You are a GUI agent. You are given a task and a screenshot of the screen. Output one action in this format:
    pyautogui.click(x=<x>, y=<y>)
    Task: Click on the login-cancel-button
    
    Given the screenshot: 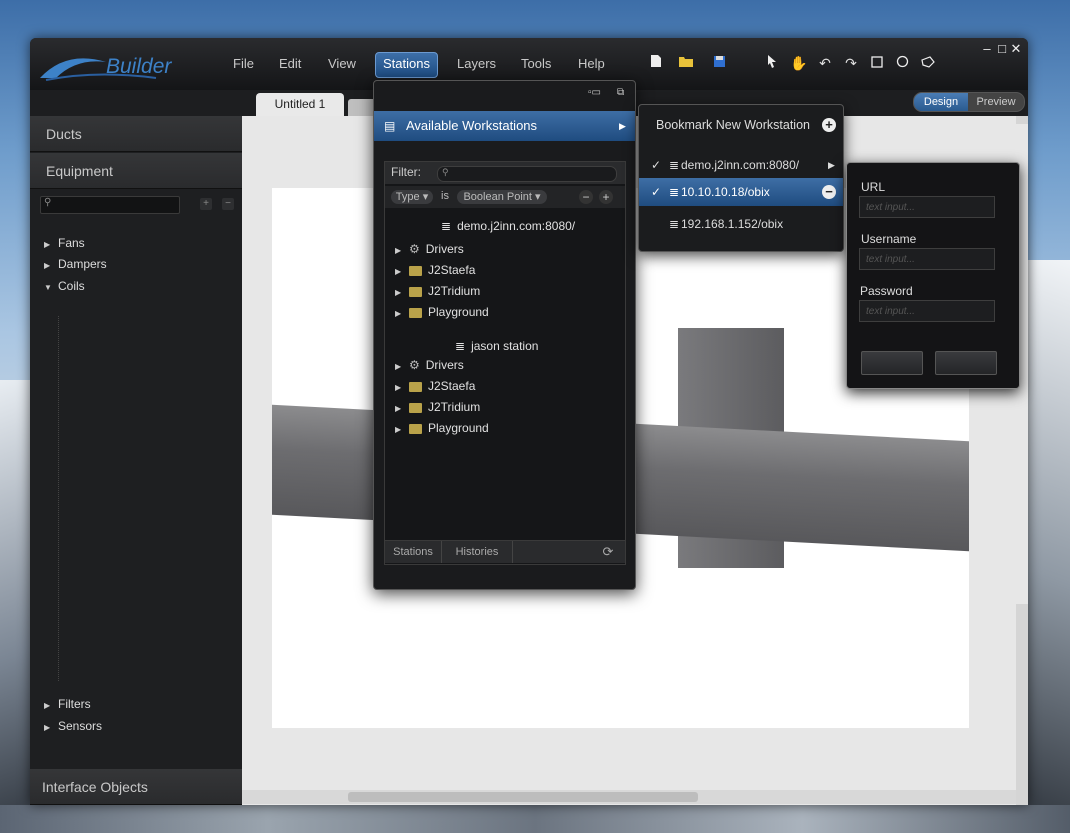 What is the action you would take?
    pyautogui.click(x=966, y=363)
    